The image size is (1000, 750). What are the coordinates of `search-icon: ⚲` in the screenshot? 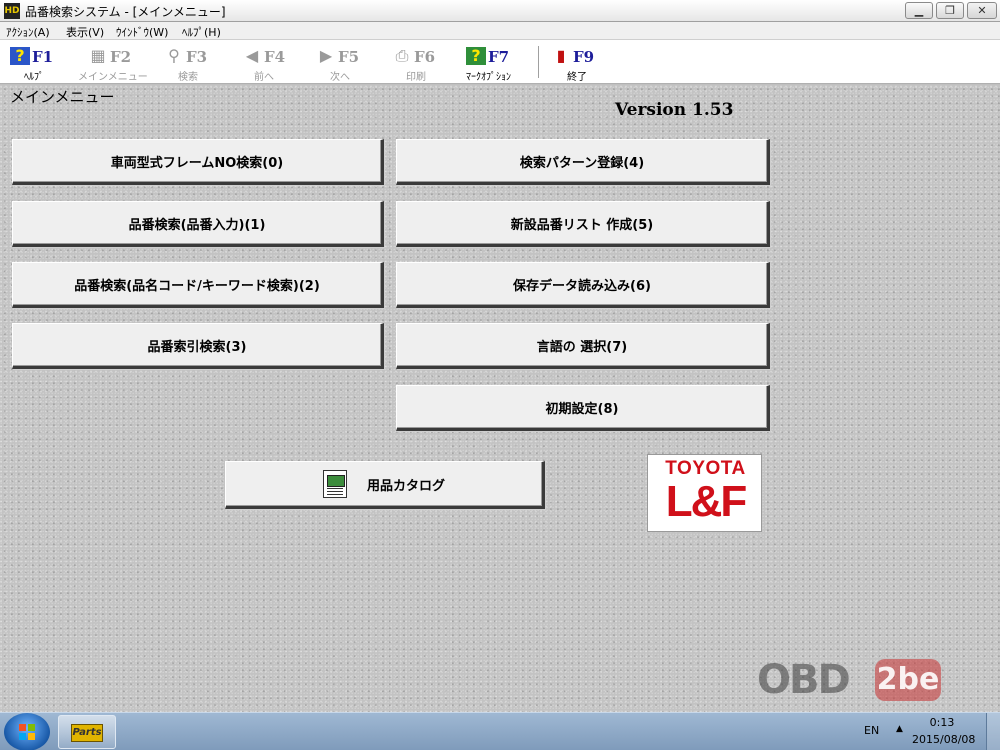 It's located at (174, 55).